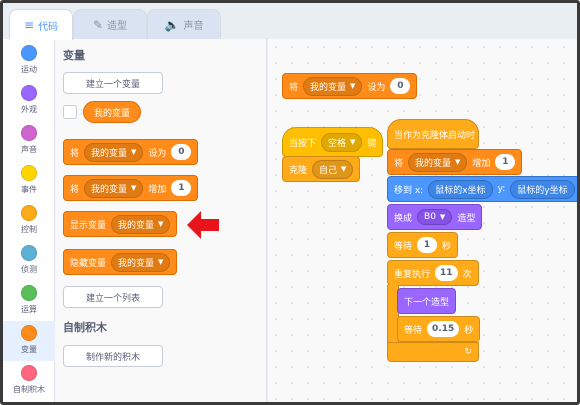 The image size is (580, 405). Describe the element at coordinates (98, 24) in the screenshot. I see `brush-icon: ✎` at that location.